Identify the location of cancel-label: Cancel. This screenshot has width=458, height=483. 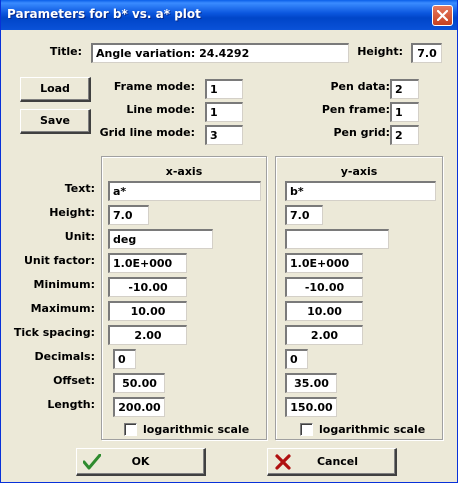
(337, 461).